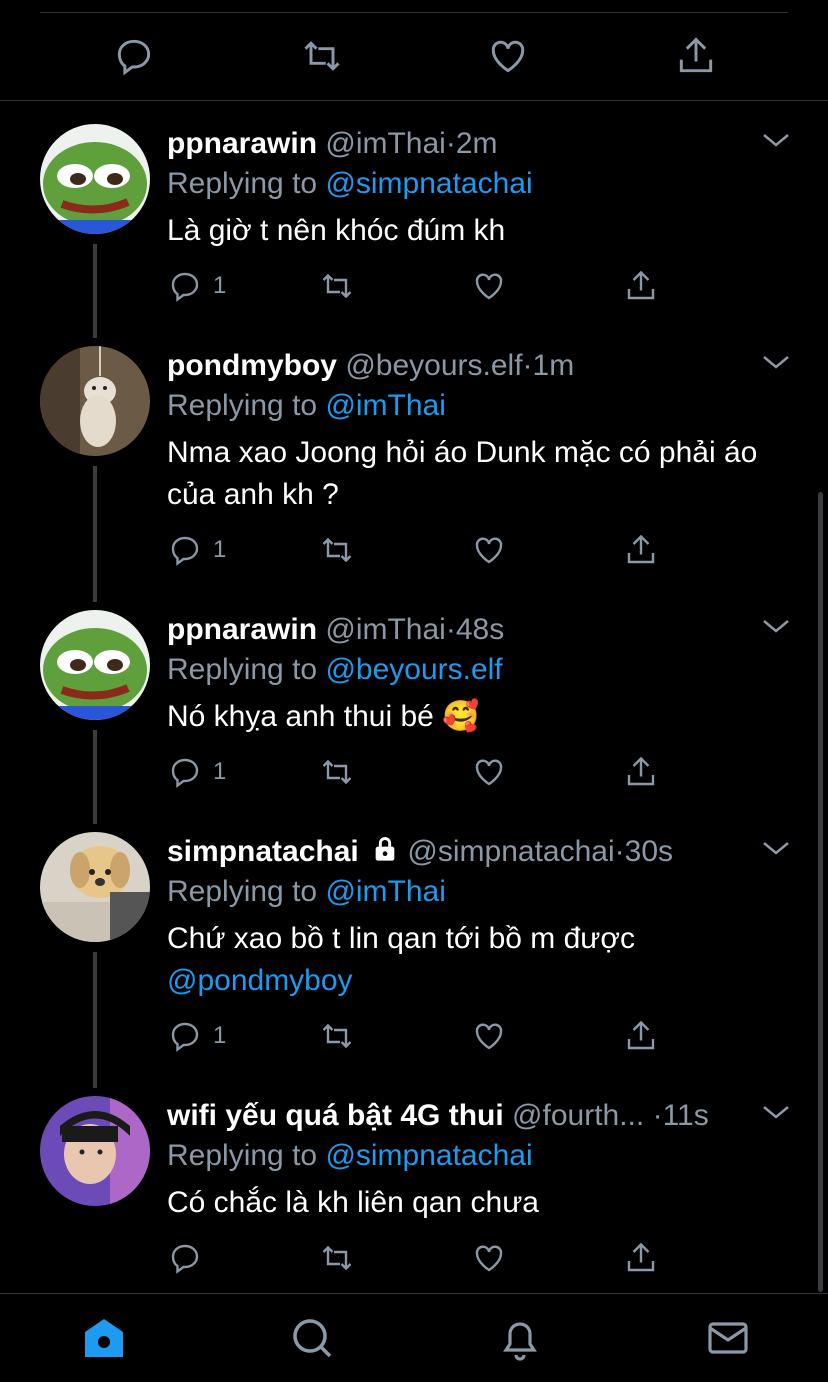 This screenshot has width=828, height=1382. I want to click on mention-link: @beyours.elf, so click(413, 669).